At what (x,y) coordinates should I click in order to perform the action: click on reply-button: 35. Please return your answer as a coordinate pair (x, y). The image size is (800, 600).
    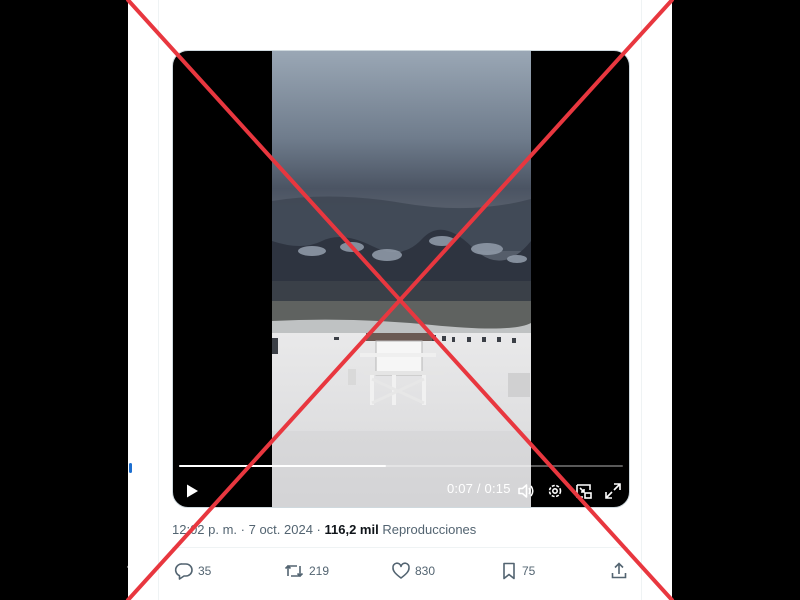
    Looking at the image, I should click on (192, 571).